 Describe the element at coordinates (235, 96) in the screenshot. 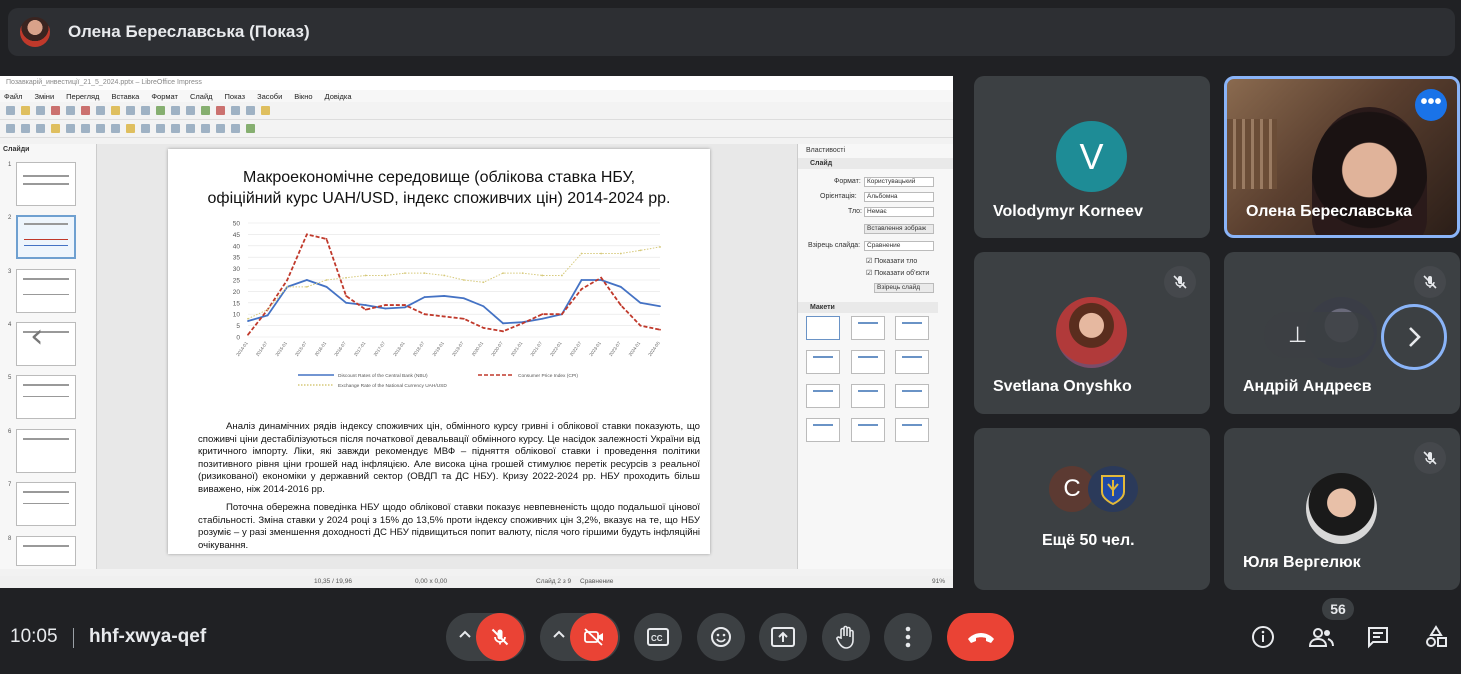

I see `menu-item: Показ` at that location.